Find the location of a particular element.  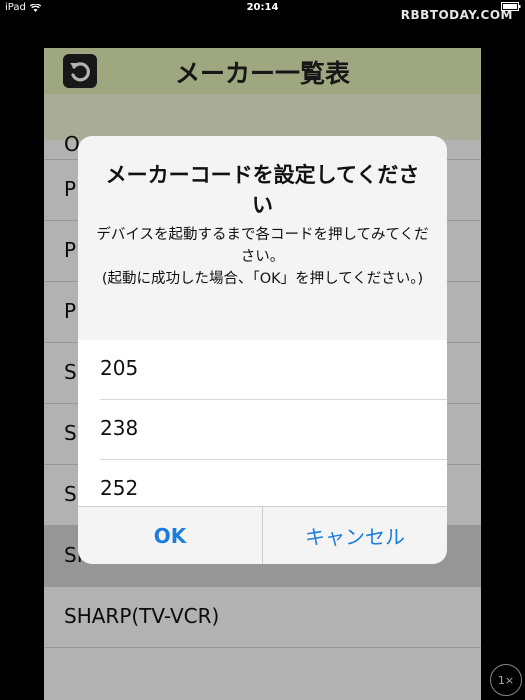

alert-button-bar: OK キャンセル is located at coordinates (262, 535).